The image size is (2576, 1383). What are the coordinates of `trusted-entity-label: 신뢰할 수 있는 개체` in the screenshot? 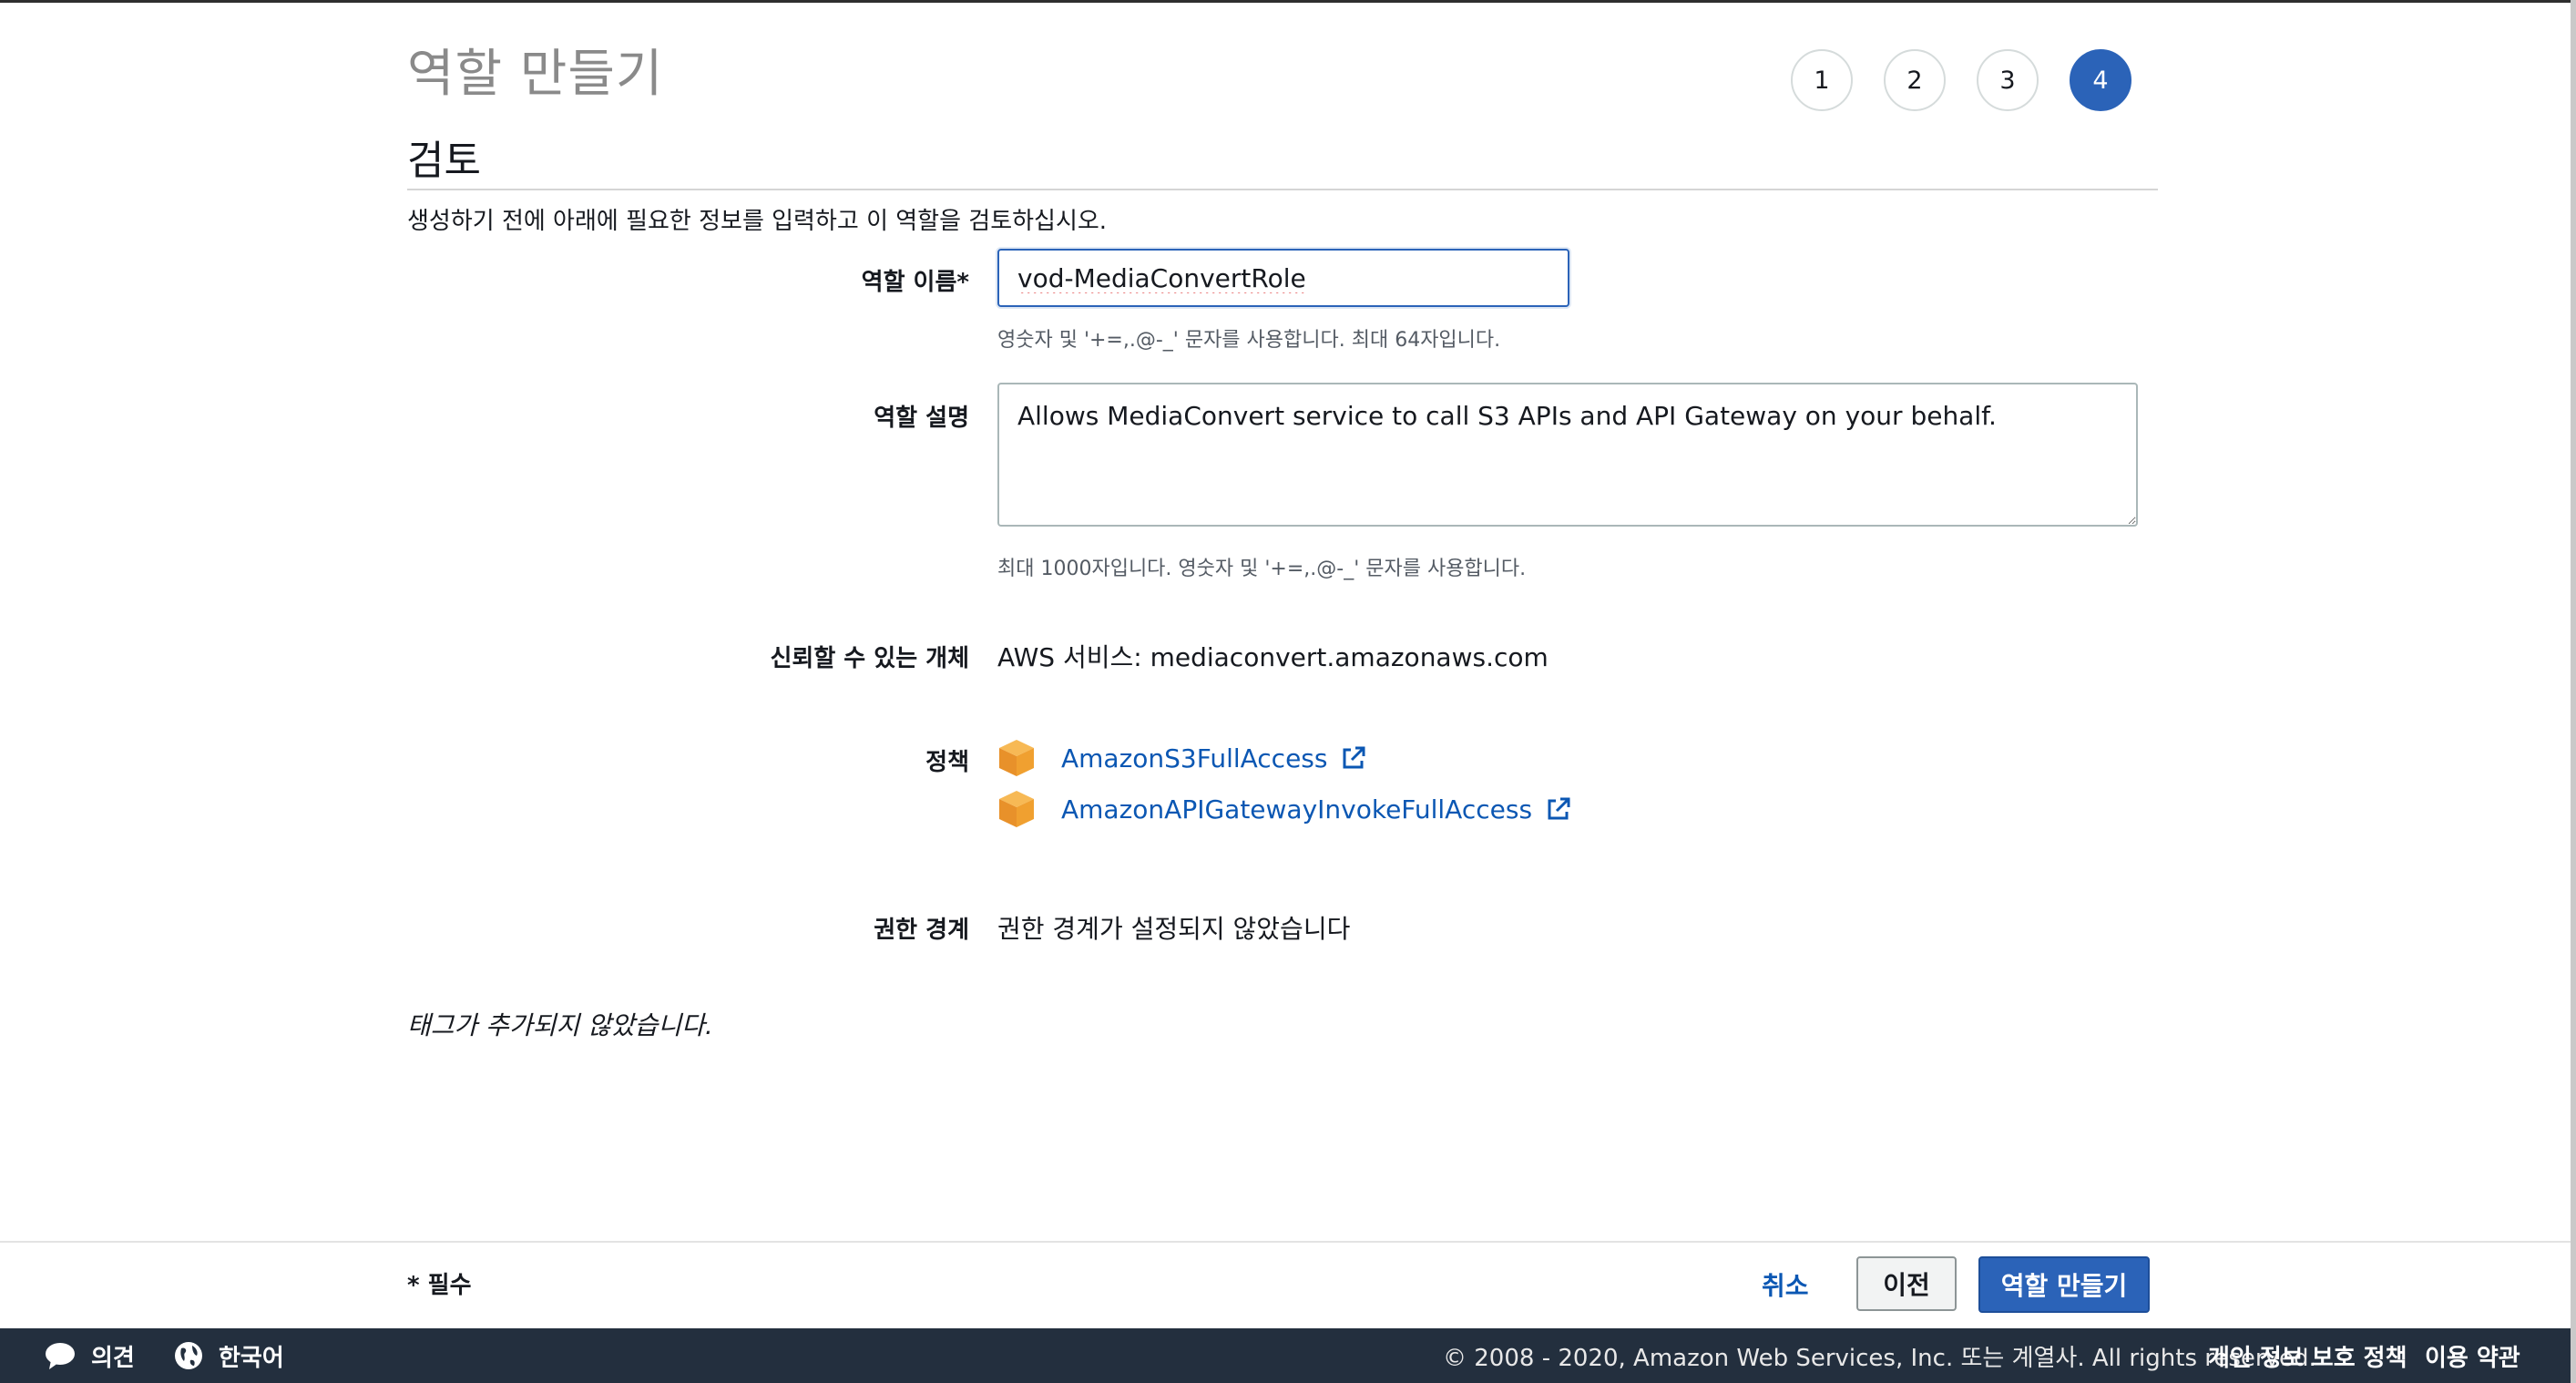 It's located at (869, 658).